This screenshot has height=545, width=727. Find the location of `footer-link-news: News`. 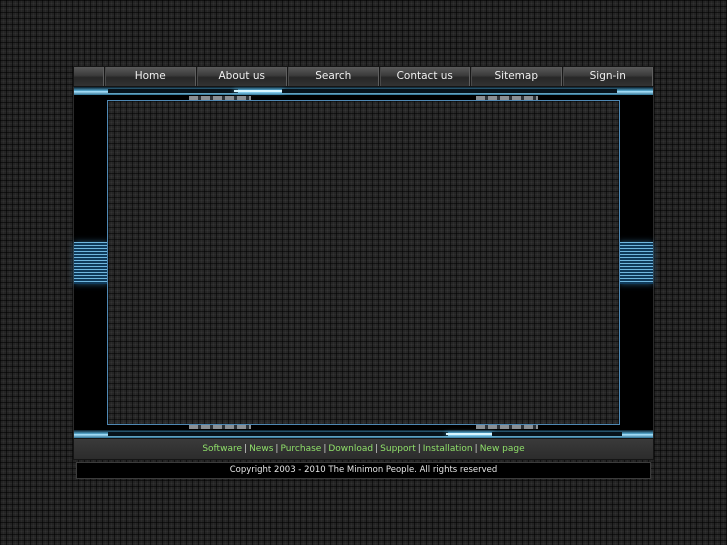

footer-link-news: News is located at coordinates (261, 449).